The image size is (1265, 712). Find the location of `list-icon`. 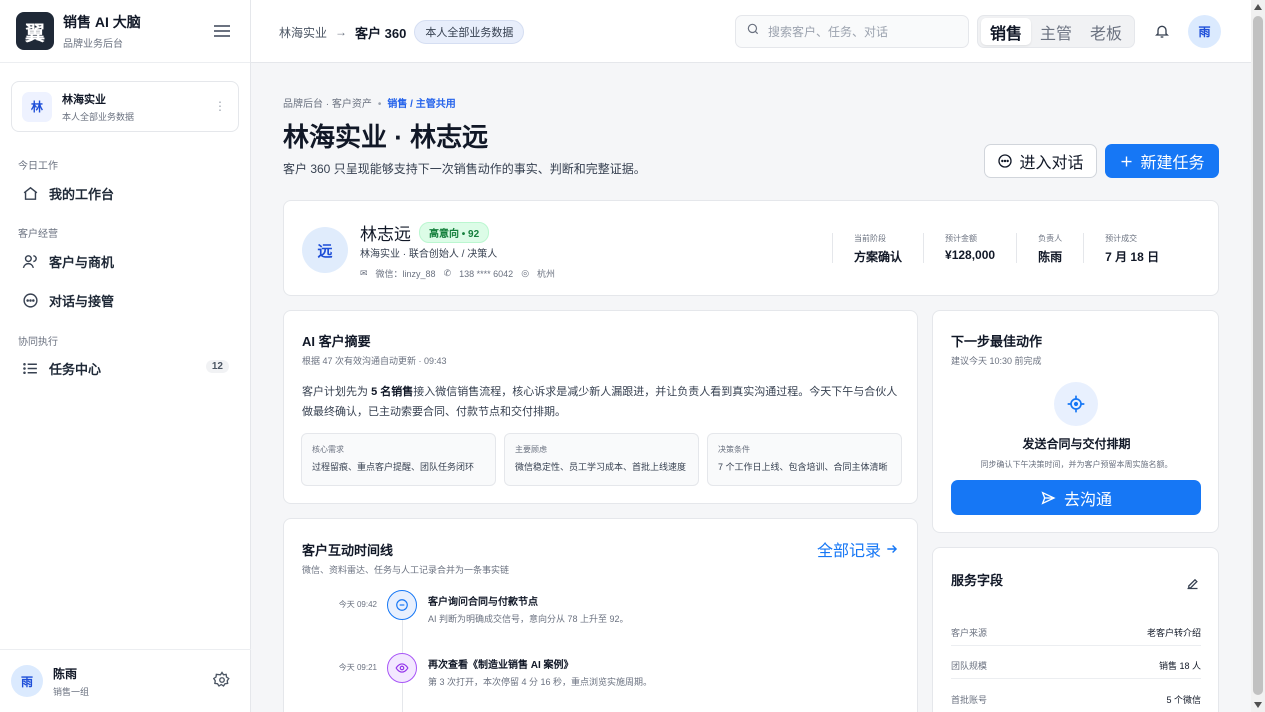

list-icon is located at coordinates (30, 368).